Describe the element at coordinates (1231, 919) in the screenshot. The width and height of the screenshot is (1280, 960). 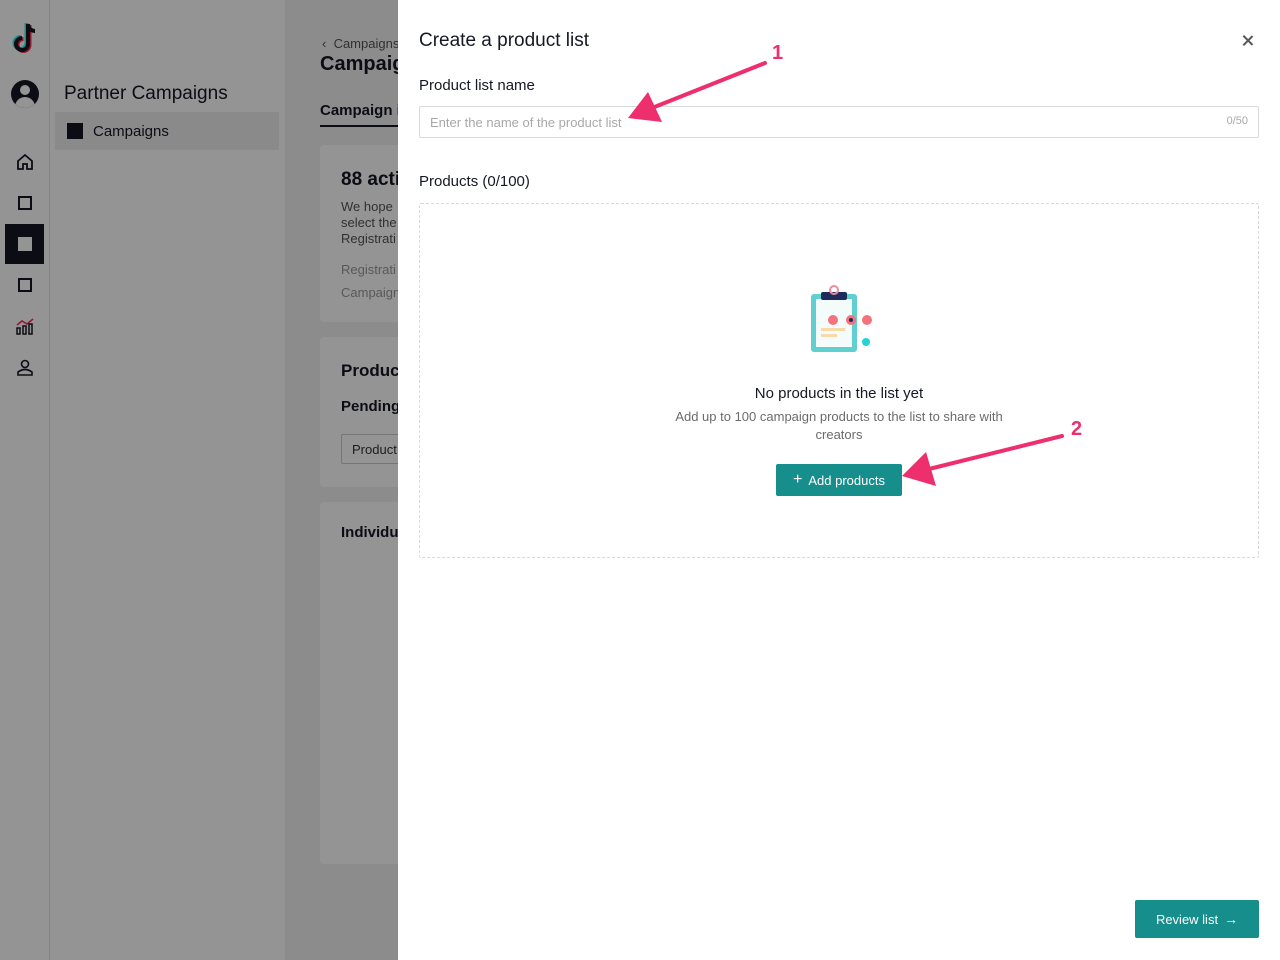
I see `arrow-right-icon: →` at that location.